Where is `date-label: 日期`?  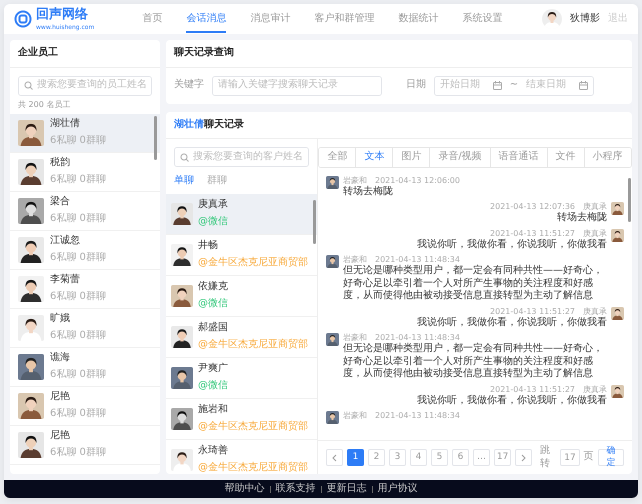 date-label: 日期 is located at coordinates (416, 85).